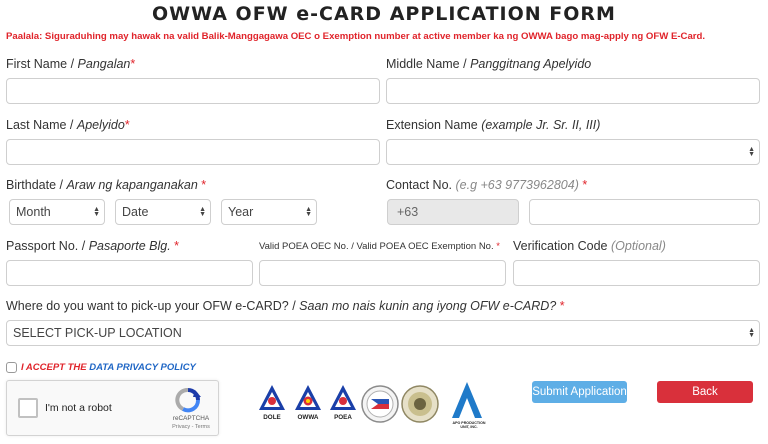 The image size is (768, 444). What do you see at coordinates (106, 185) in the screenshot?
I see `birthdate-label: Birthdate / Araw ng kapanganakan *` at bounding box center [106, 185].